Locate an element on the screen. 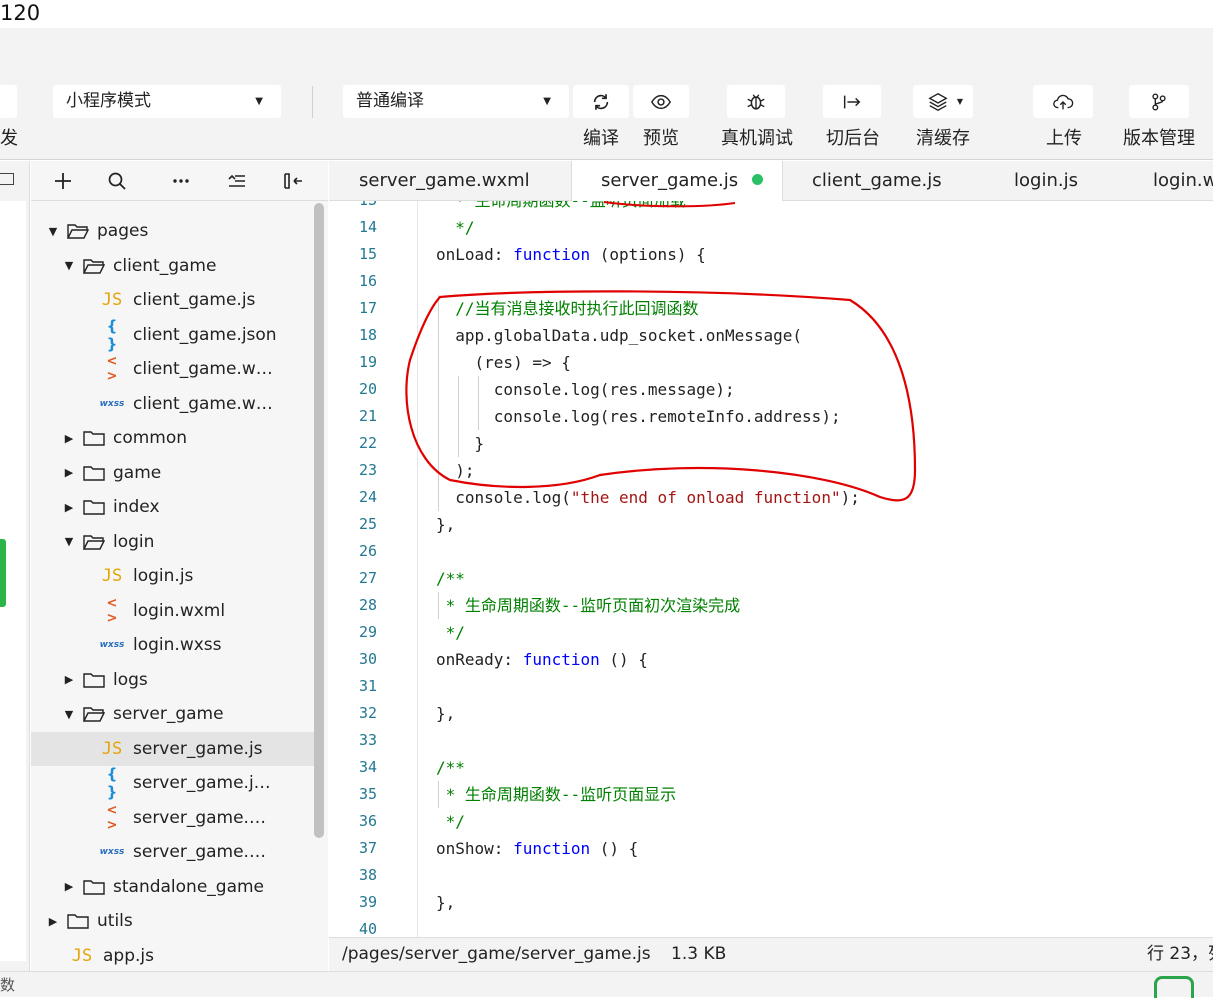  tree-file: JS app.js is located at coordinates (172, 955).